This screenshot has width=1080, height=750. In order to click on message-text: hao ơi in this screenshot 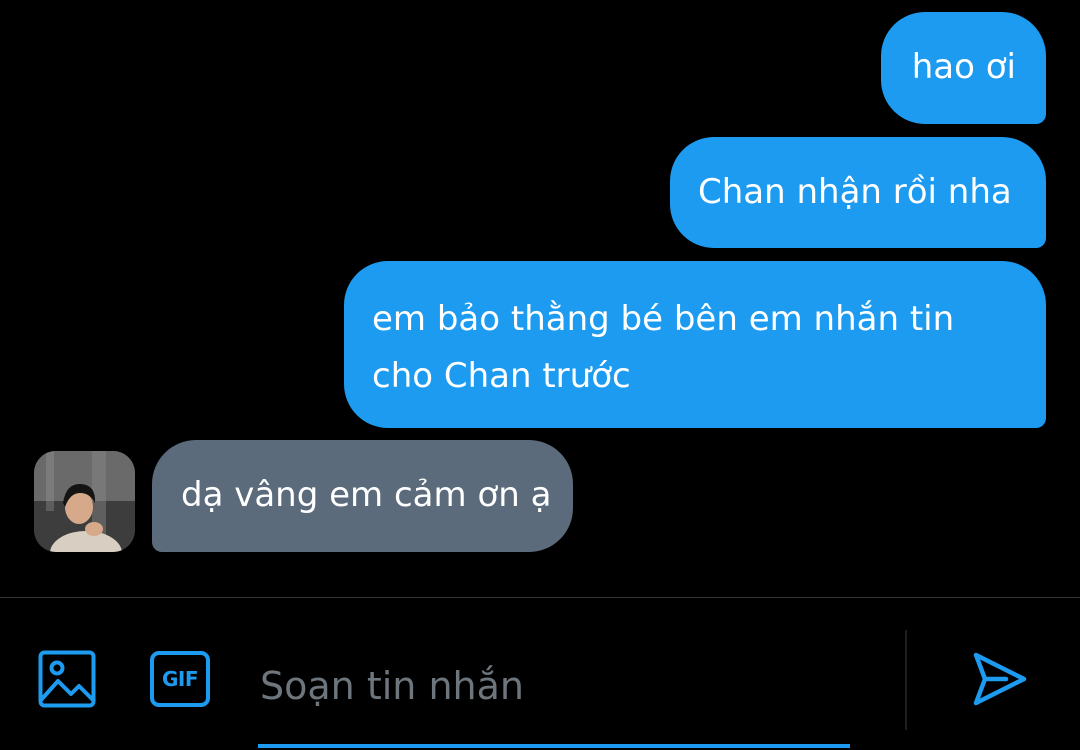, I will do `click(963, 67)`.